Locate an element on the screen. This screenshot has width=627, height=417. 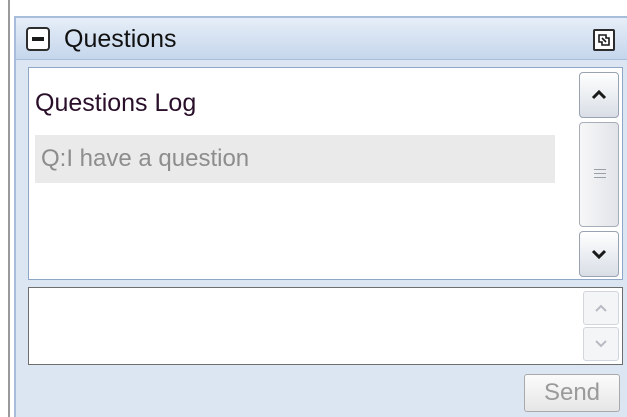
scroll-down-button is located at coordinates (599, 254).